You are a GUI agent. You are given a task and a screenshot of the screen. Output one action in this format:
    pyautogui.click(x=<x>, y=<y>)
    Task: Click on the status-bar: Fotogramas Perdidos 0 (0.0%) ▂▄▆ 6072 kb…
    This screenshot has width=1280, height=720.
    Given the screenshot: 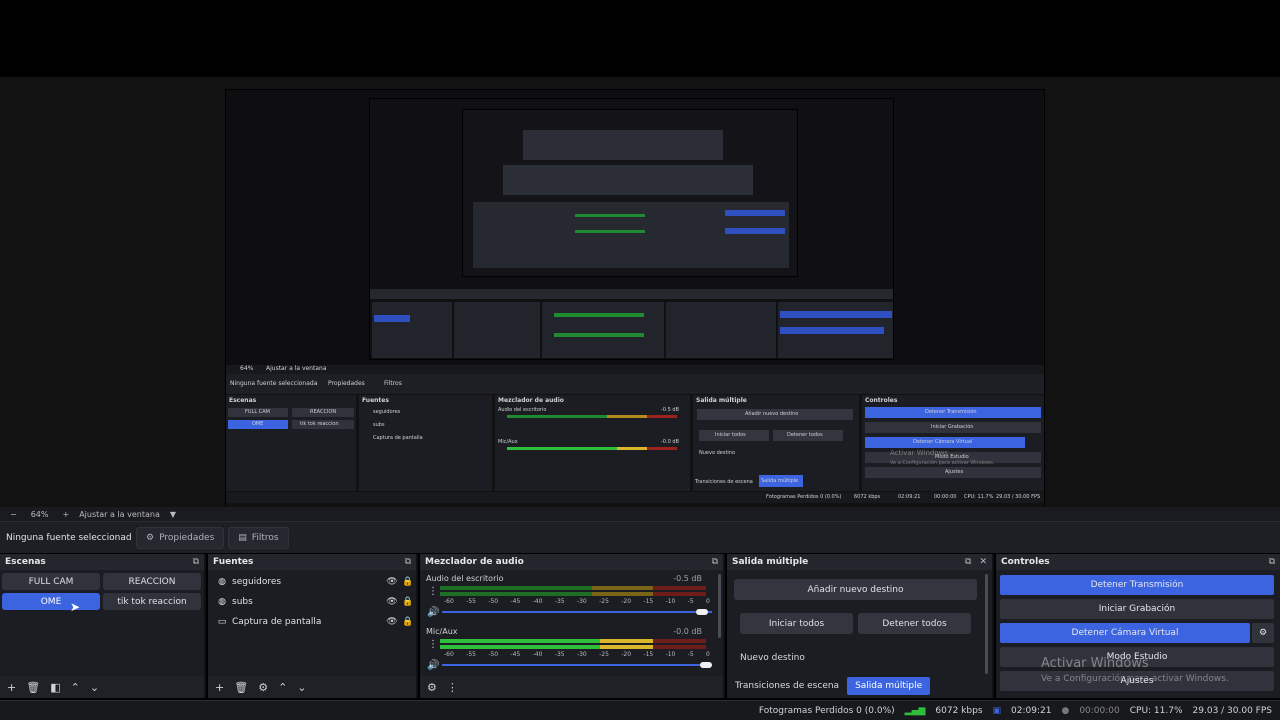 What is the action you would take?
    pyautogui.click(x=640, y=710)
    